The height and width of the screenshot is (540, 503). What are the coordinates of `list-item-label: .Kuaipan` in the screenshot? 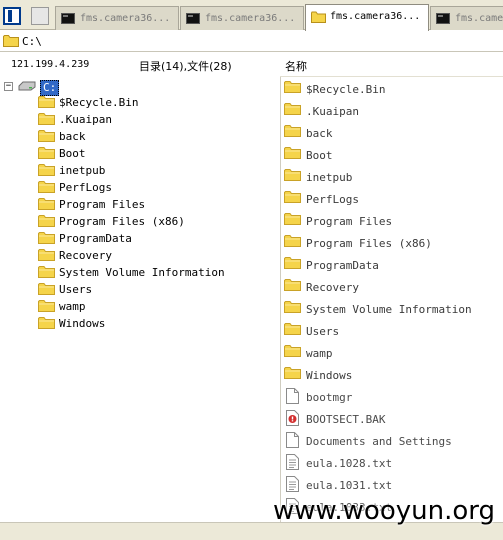 It's located at (332, 111).